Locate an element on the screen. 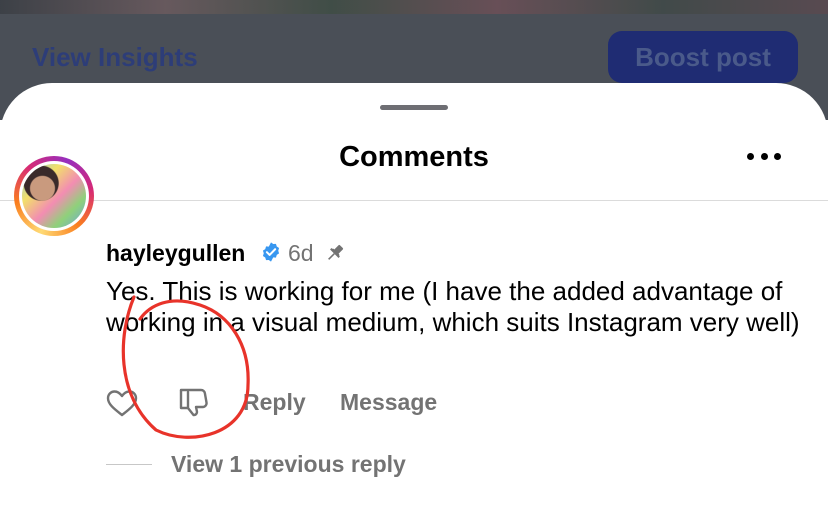 The height and width of the screenshot is (509, 828). avatar is located at coordinates (54, 196).